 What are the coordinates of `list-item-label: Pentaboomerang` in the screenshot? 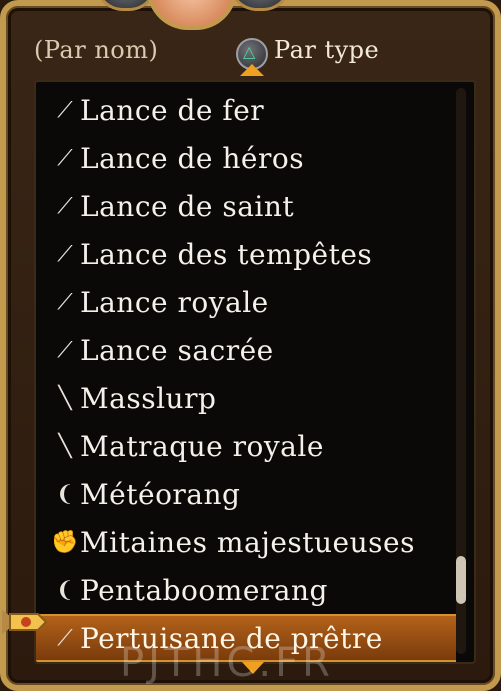 It's located at (204, 590).